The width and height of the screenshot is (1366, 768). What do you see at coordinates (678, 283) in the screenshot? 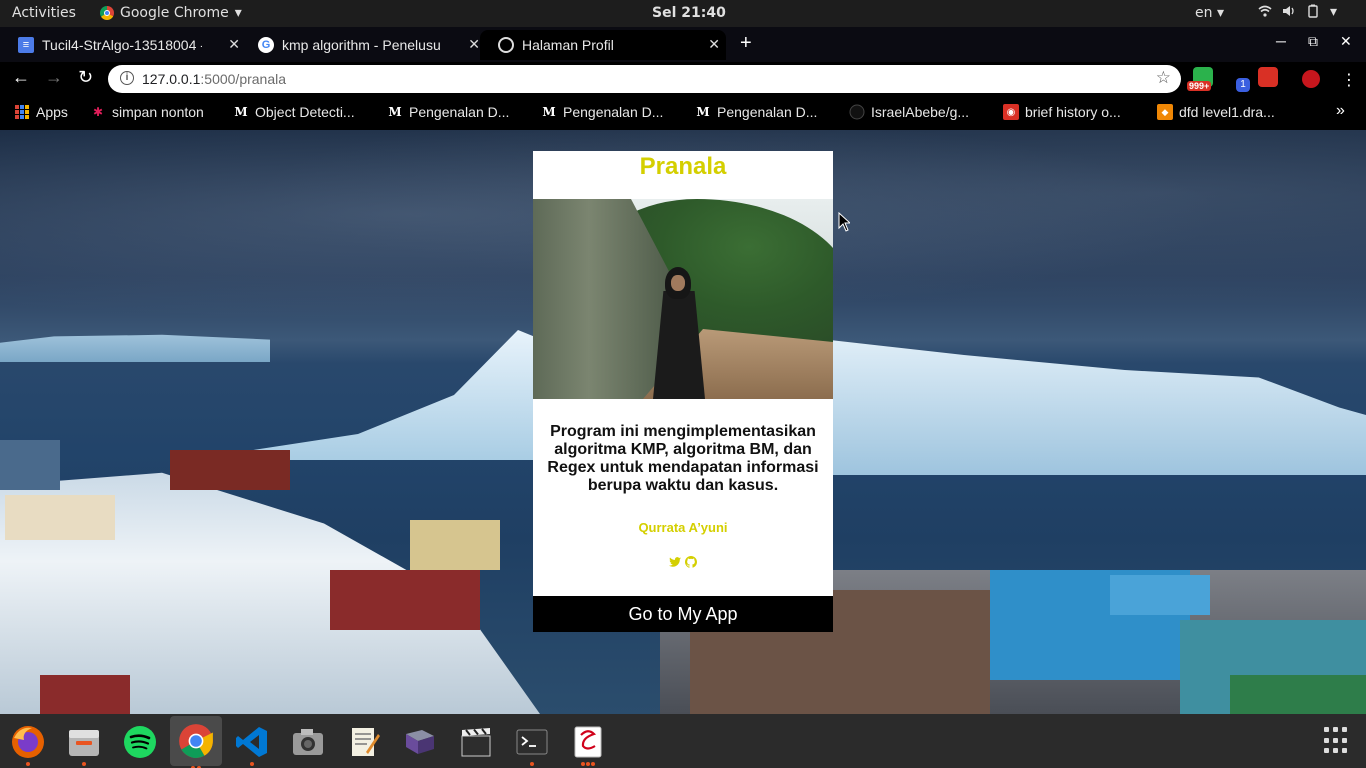
I see `photo-person-face` at bounding box center [678, 283].